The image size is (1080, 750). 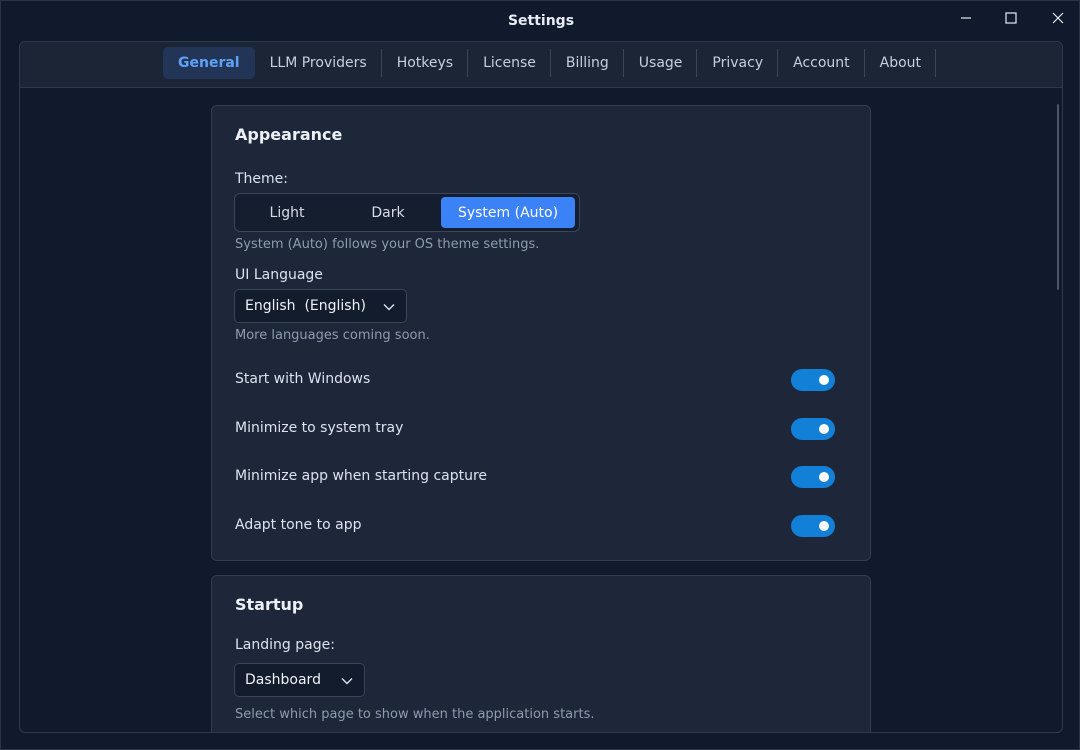 I want to click on language-label: UI Language, so click(x=279, y=275).